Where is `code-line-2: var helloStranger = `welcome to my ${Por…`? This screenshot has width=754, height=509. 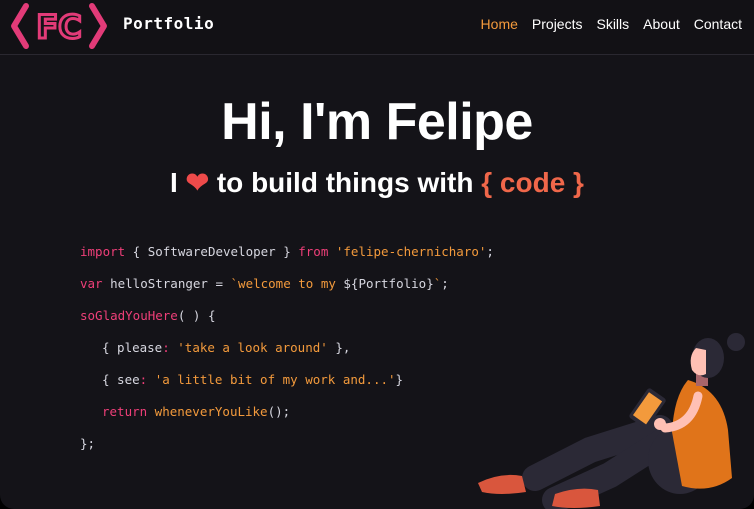 code-line-2: var helloStranger = `welcome to my ${Por… is located at coordinates (287, 284).